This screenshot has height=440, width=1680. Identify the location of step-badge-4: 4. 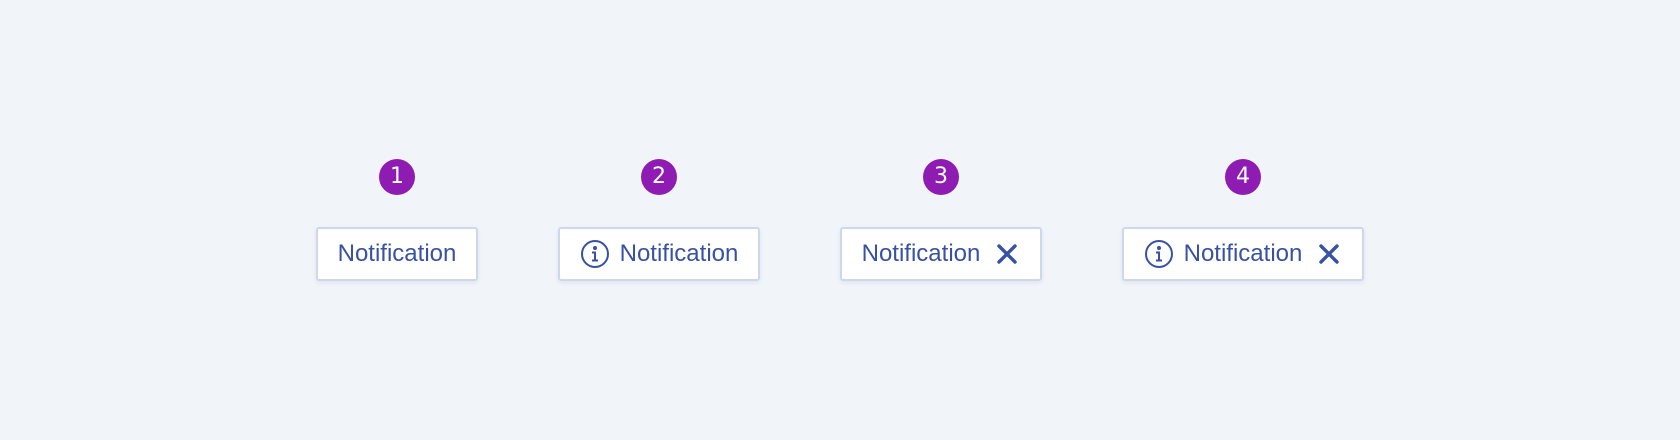
(1243, 177).